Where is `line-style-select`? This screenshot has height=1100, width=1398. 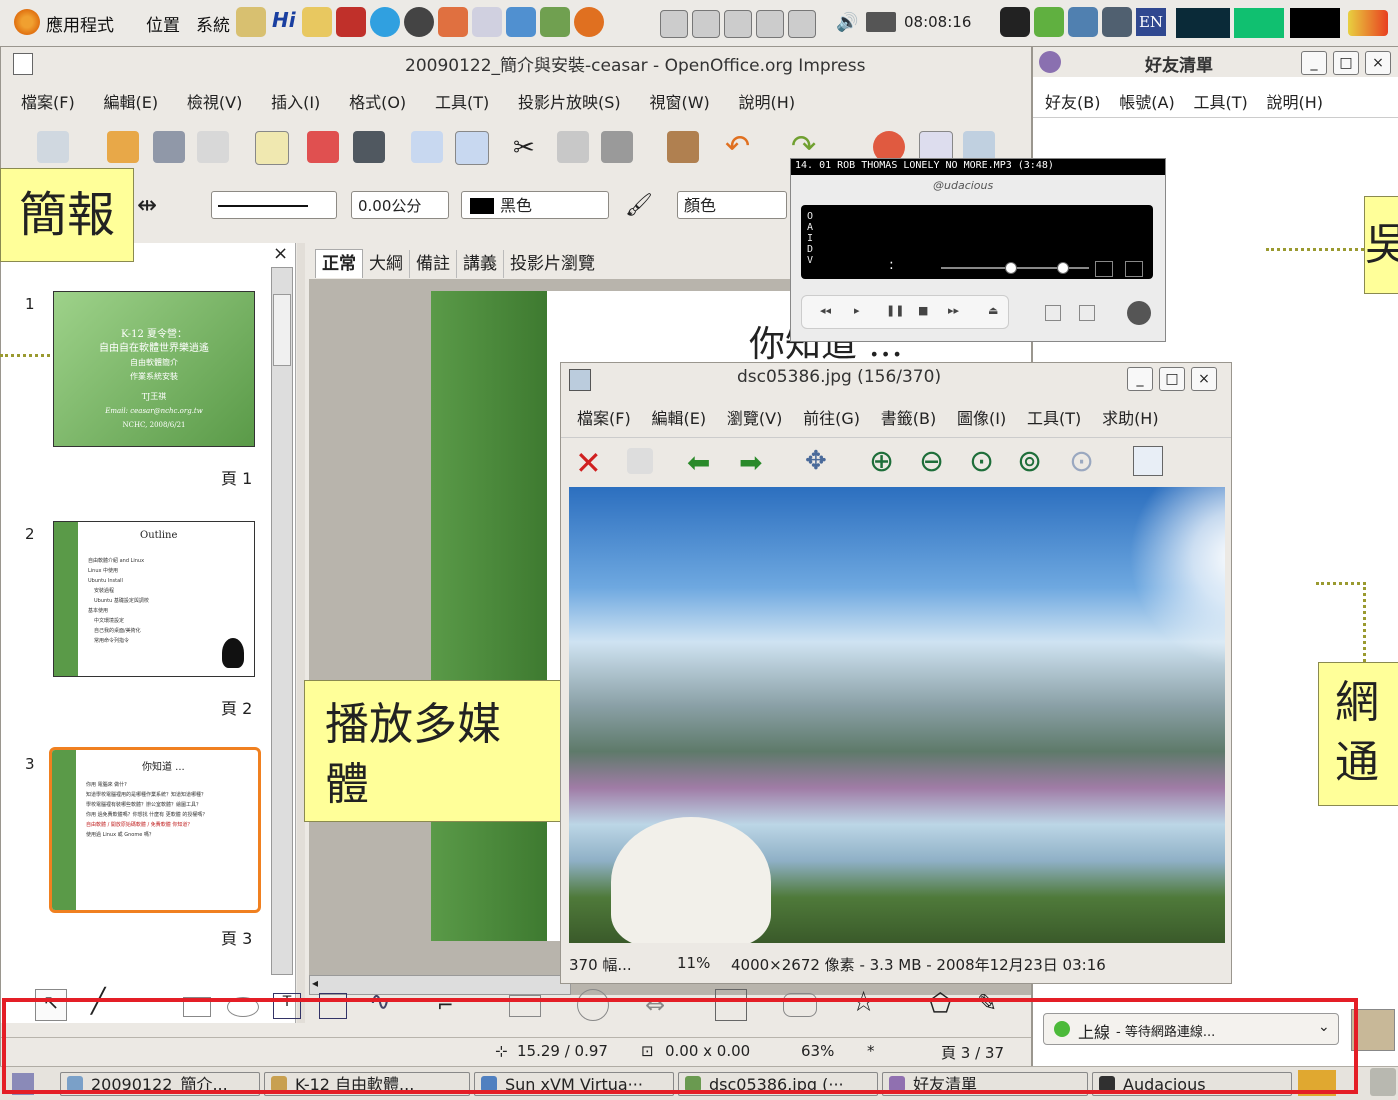
line-style-select is located at coordinates (274, 205).